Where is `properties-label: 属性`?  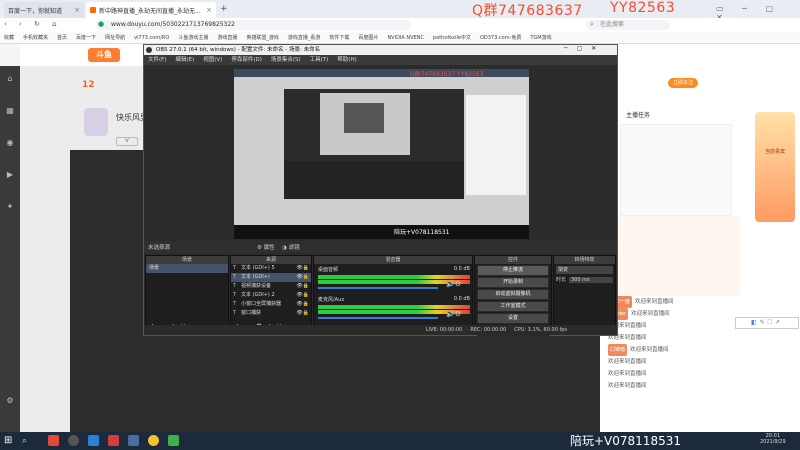 properties-label: 属性 is located at coordinates (269, 248).